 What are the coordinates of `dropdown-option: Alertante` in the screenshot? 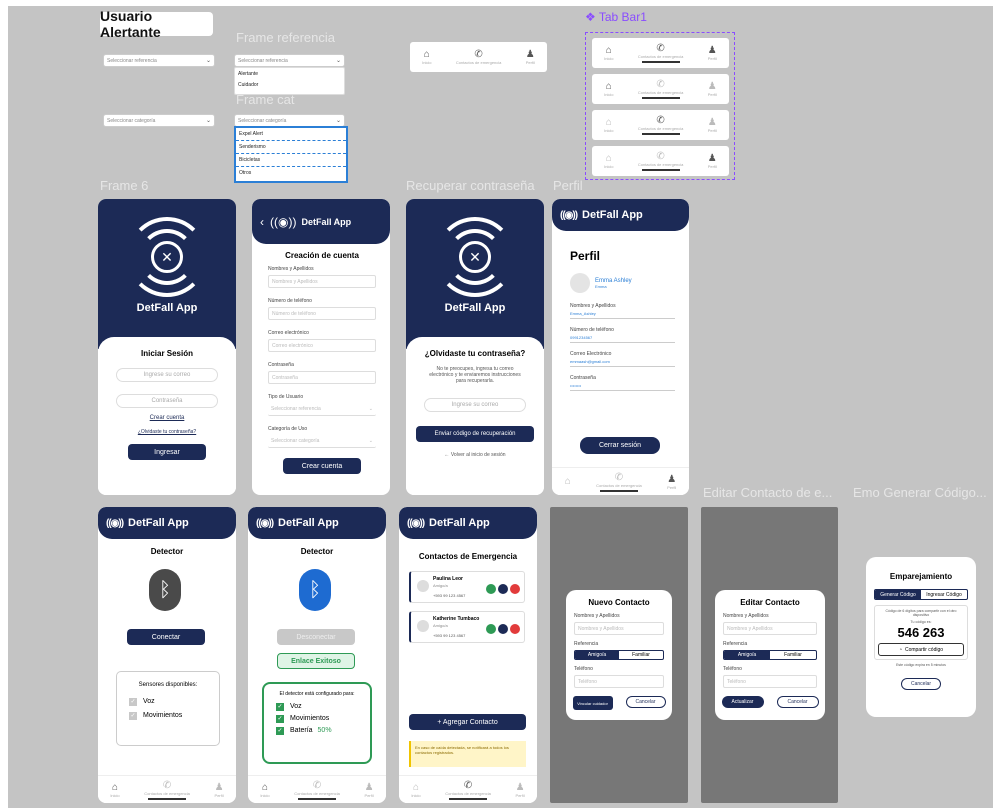 It's located at (289, 76).